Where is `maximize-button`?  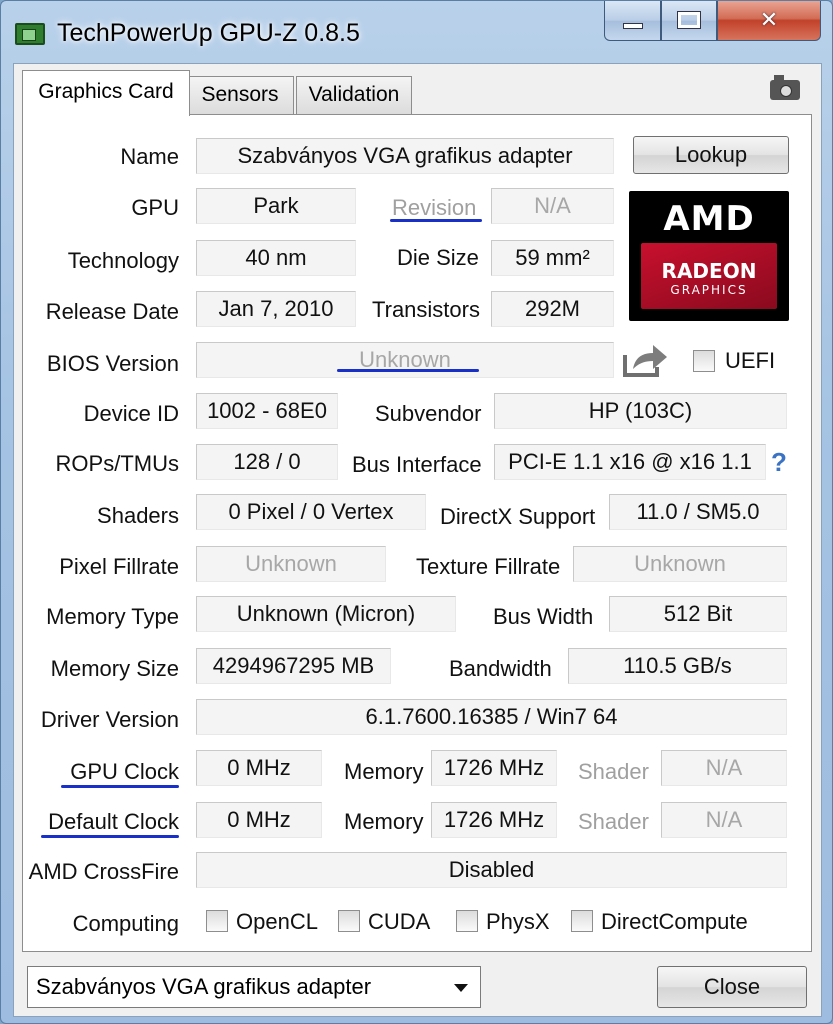 maximize-button is located at coordinates (689, 21).